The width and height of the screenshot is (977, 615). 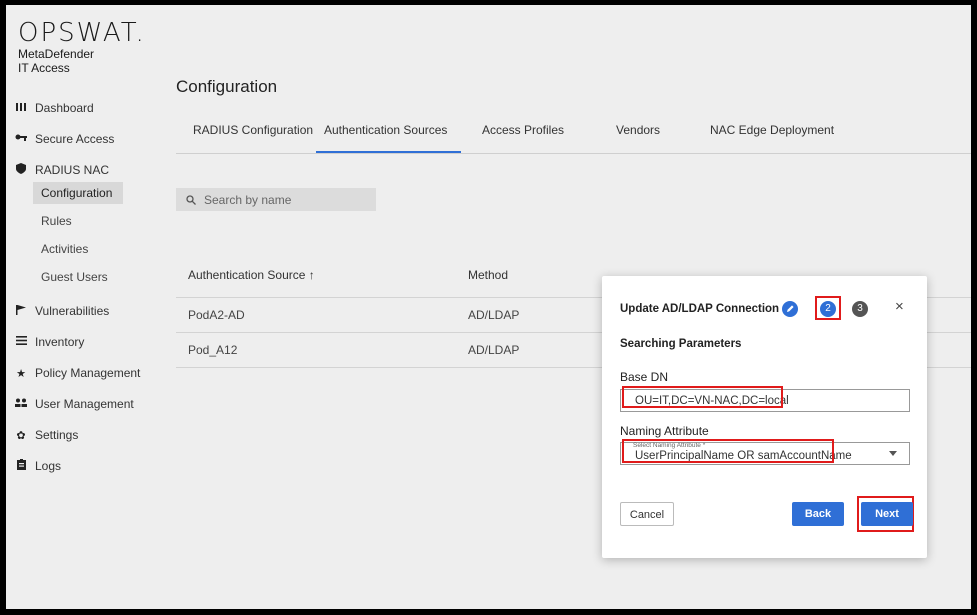 I want to click on opswat-logo: OPSWAT., so click(x=82, y=33).